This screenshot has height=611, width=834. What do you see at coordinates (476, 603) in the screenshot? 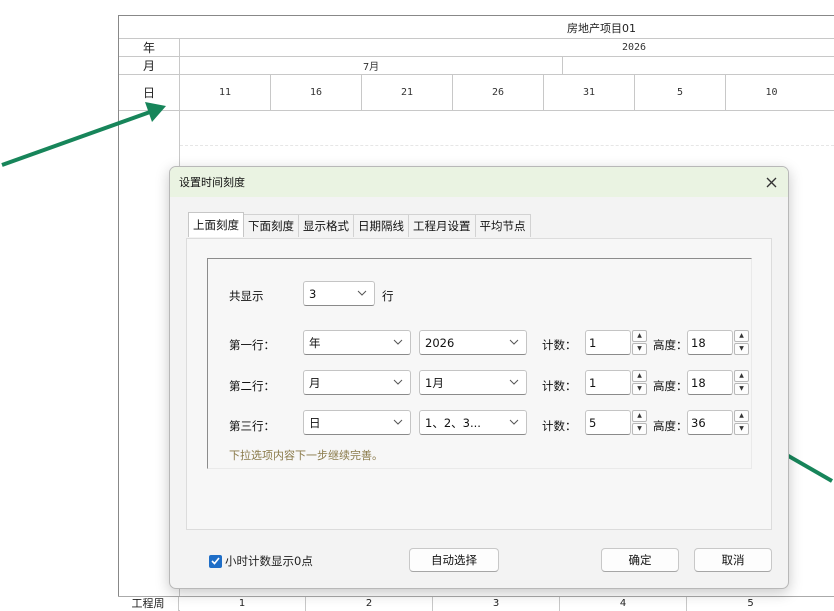
I see `week-row: 工程周 1 2 3 4 5` at bounding box center [476, 603].